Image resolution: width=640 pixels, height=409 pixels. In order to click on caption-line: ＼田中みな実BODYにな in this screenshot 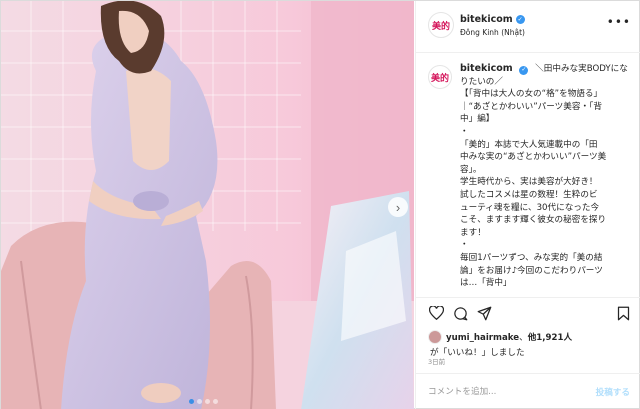, I will do `click(581, 69)`.